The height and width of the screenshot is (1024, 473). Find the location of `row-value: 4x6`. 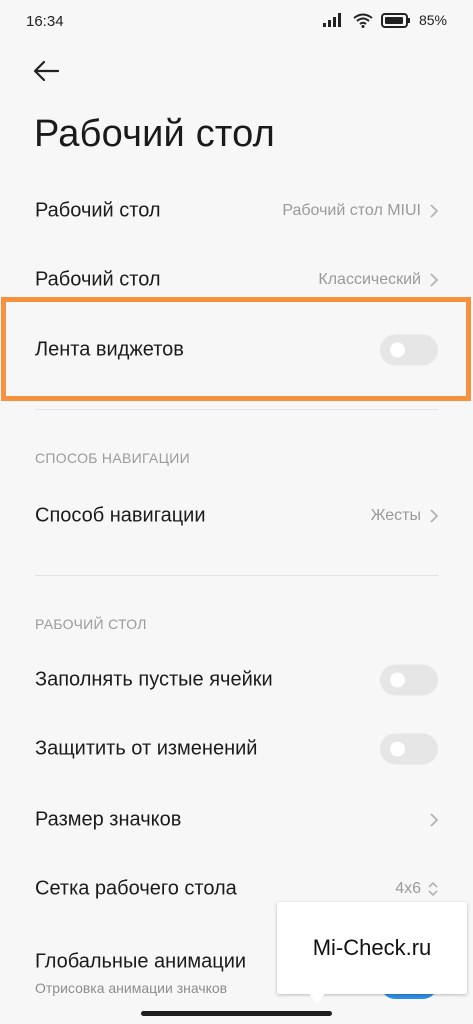

row-value: 4x6 is located at coordinates (408, 888).